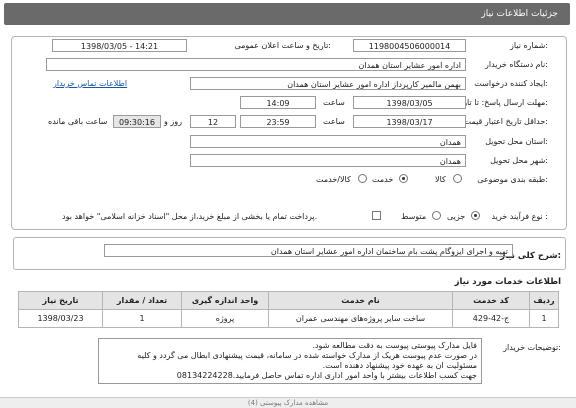  What do you see at coordinates (278, 121) in the screenshot?
I see `validity-time-field: 23:59` at bounding box center [278, 121].